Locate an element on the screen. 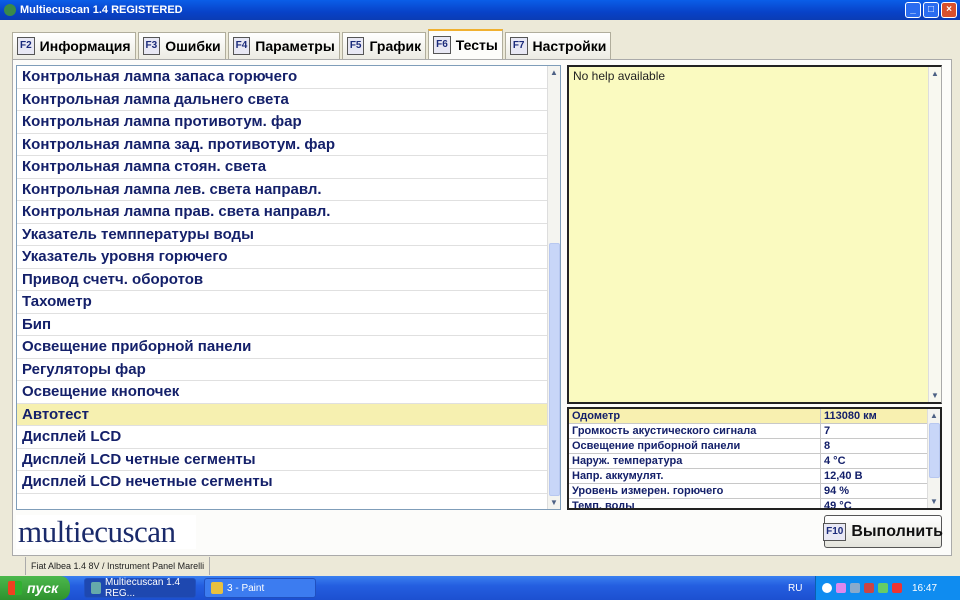 This screenshot has height=600, width=960. fkey-icon: F2 is located at coordinates (26, 46).